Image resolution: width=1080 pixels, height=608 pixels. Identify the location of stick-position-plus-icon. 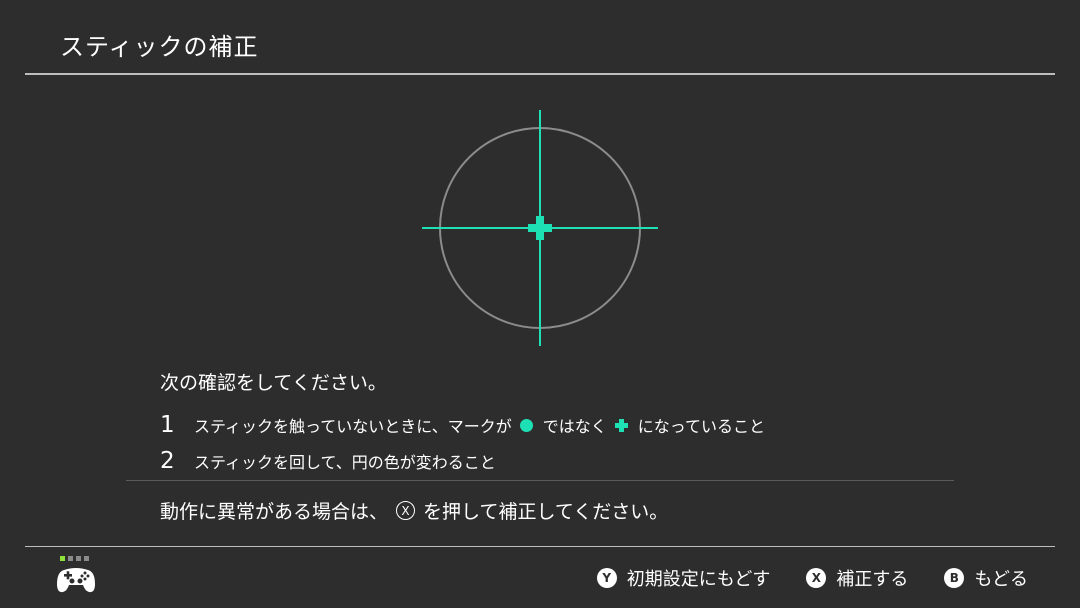
(540, 228).